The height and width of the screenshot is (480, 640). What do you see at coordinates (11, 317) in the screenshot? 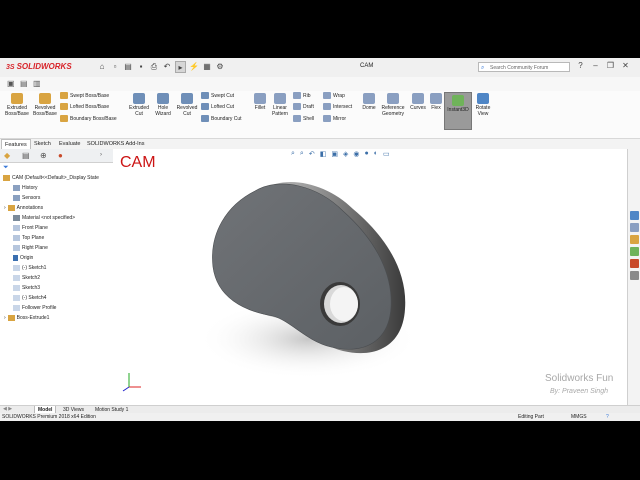
I see `extrude-icon` at bounding box center [11, 317].